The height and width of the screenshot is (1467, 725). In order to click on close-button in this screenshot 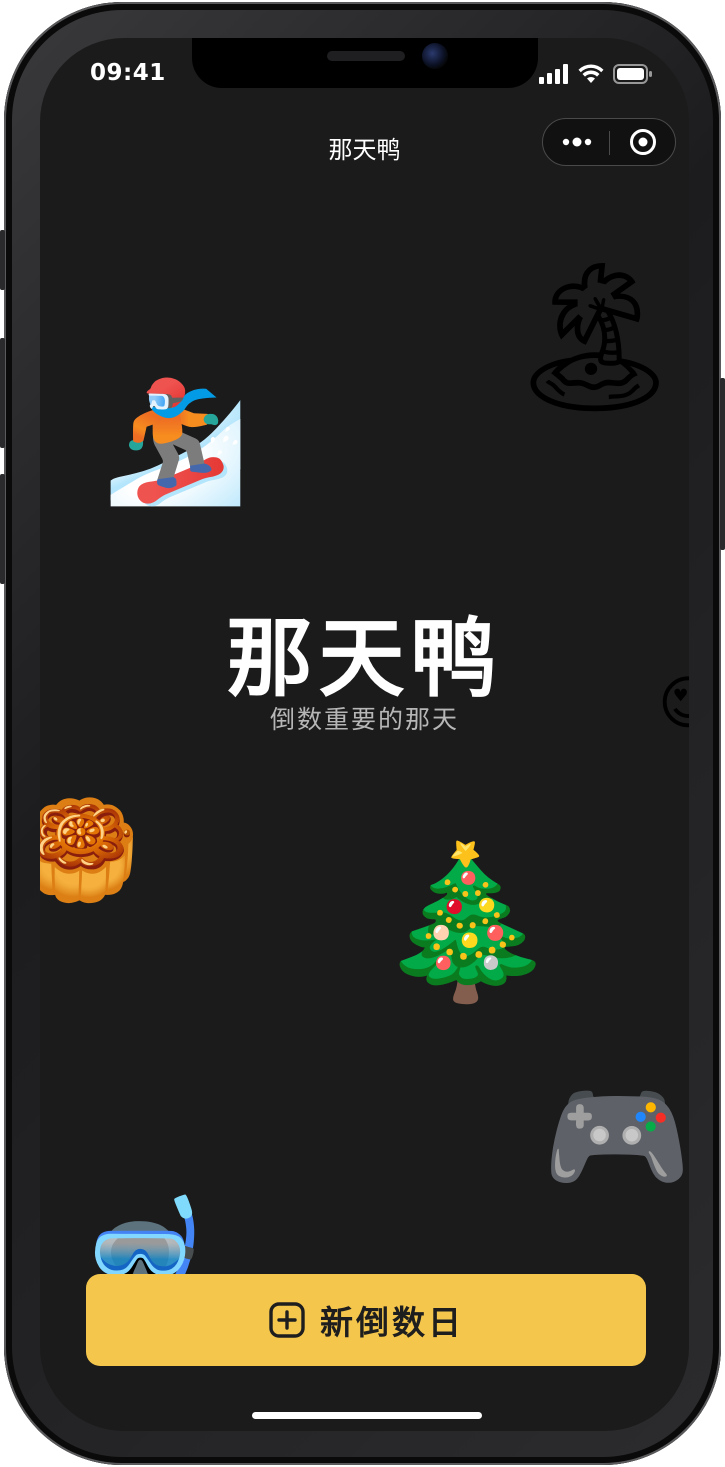, I will do `click(643, 142)`.